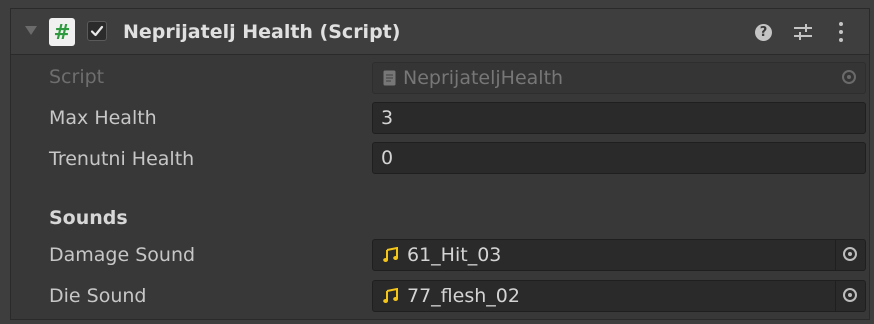  Describe the element at coordinates (483, 78) in the screenshot. I see `script-value: NeprijateljHealth` at that location.